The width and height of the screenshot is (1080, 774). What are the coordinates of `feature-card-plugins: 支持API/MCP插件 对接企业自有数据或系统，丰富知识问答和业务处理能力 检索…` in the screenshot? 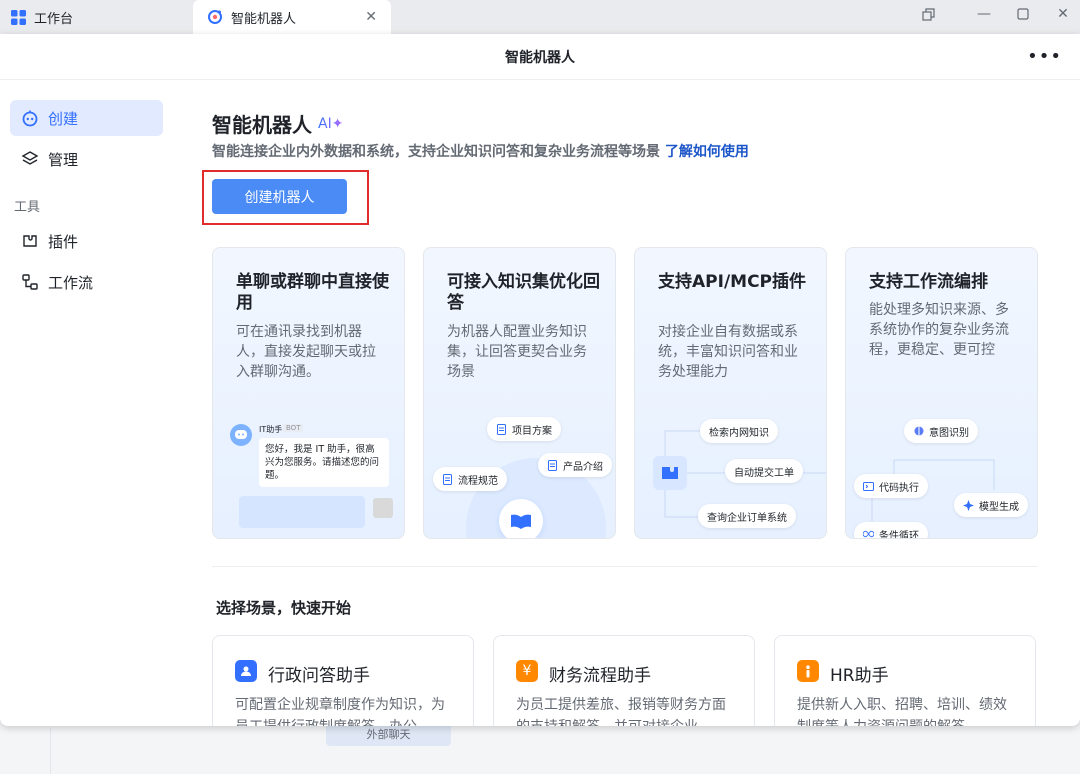 It's located at (730, 393).